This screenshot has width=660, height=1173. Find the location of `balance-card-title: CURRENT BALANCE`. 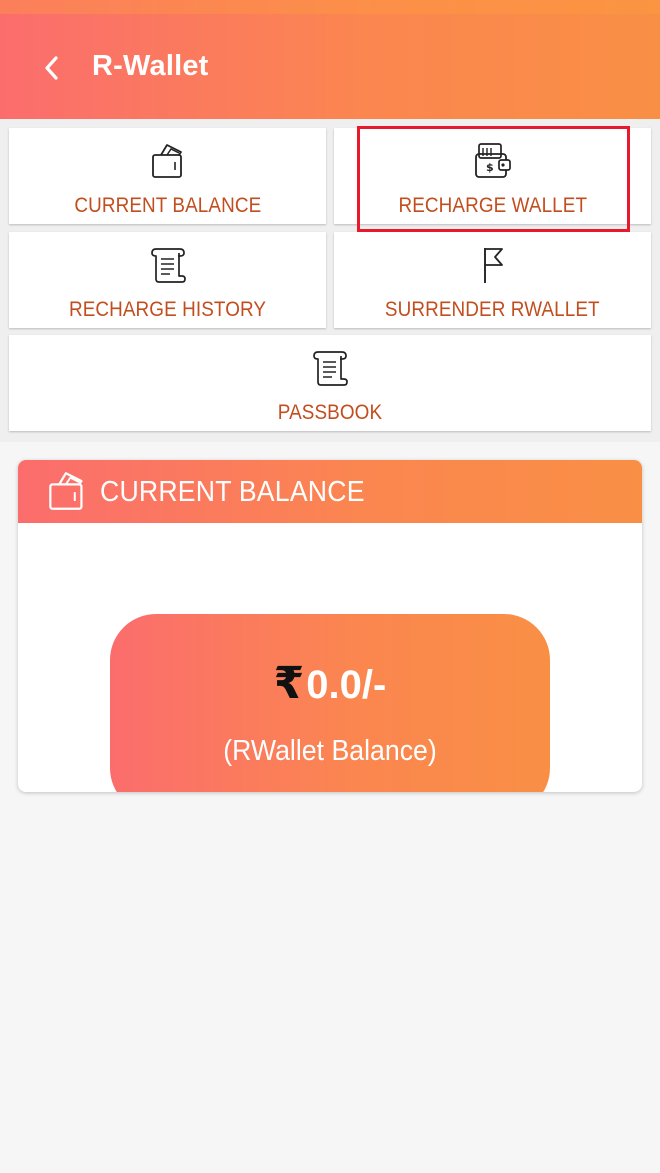

balance-card-title: CURRENT BALANCE is located at coordinates (232, 492).